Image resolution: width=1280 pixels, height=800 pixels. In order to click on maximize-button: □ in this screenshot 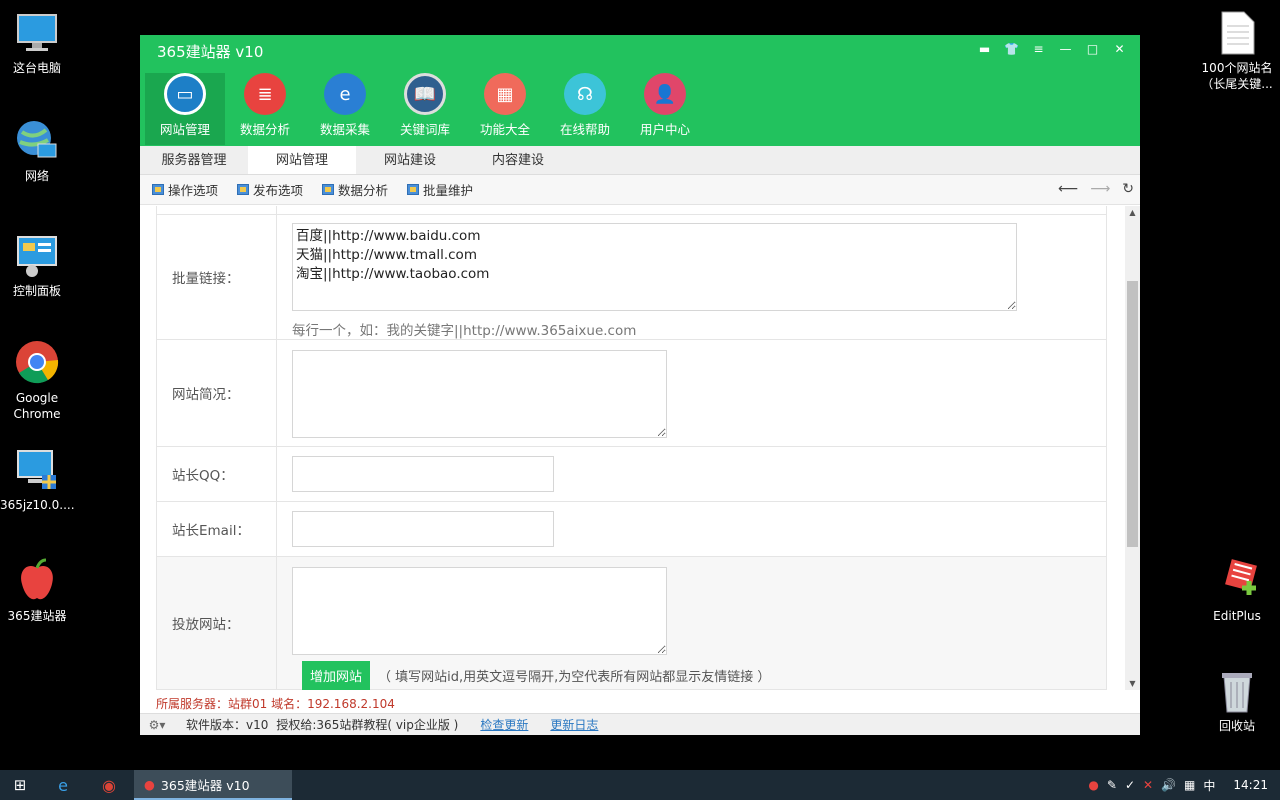, I will do `click(1092, 49)`.